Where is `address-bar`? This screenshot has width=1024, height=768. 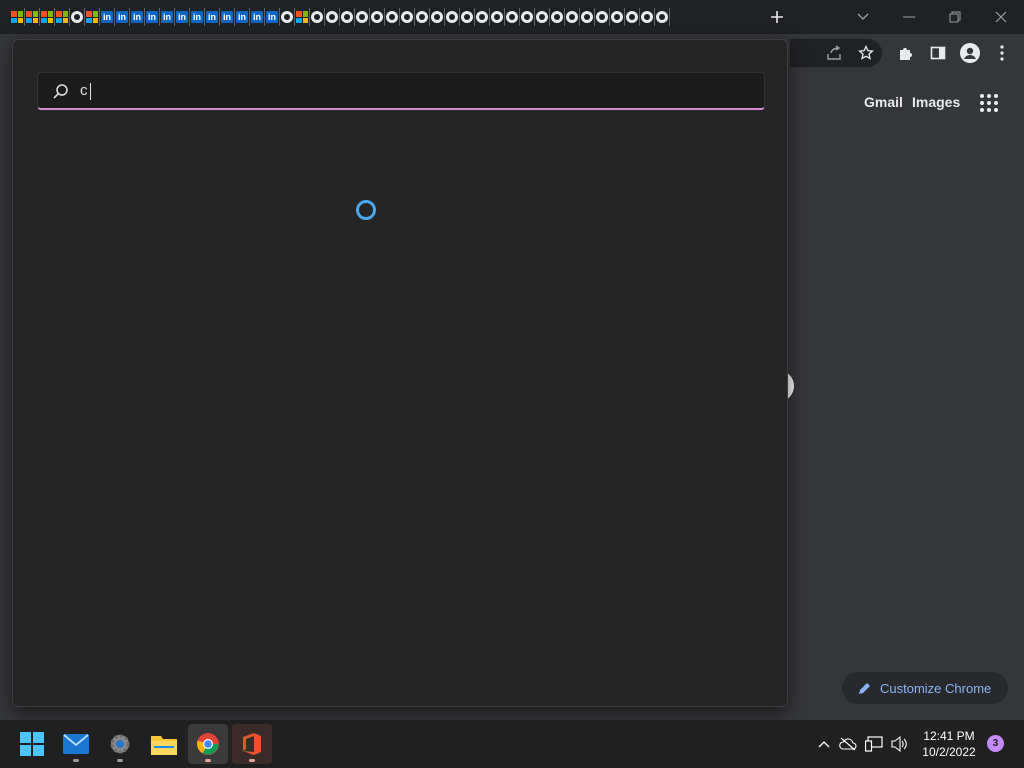 address-bar is located at coordinates (836, 53).